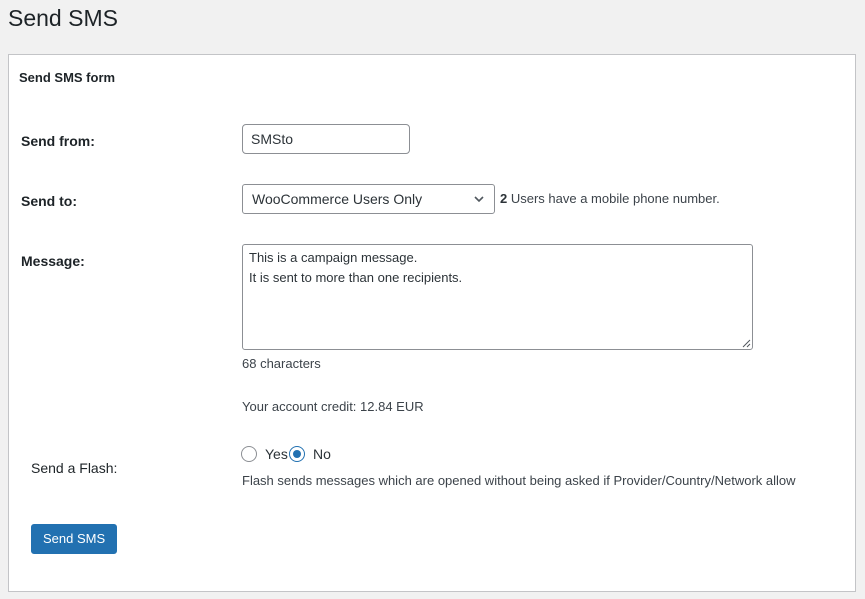 This screenshot has width=865, height=599. I want to click on users-count-note: 2 Users have a mobile phone number., so click(610, 198).